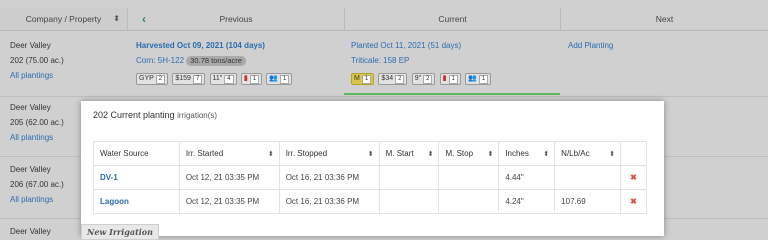 Image resolution: width=768 pixels, height=240 pixels. I want to click on next-label: Next, so click(664, 19).